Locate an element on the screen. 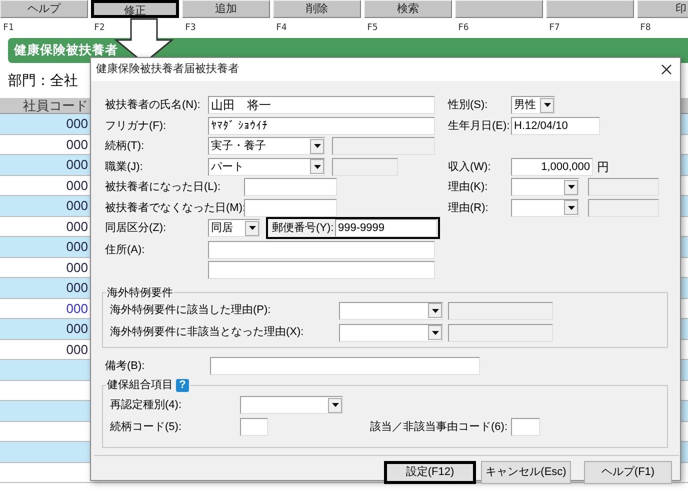 The width and height of the screenshot is (688, 491). dropdown: 同居 is located at coordinates (234, 228).